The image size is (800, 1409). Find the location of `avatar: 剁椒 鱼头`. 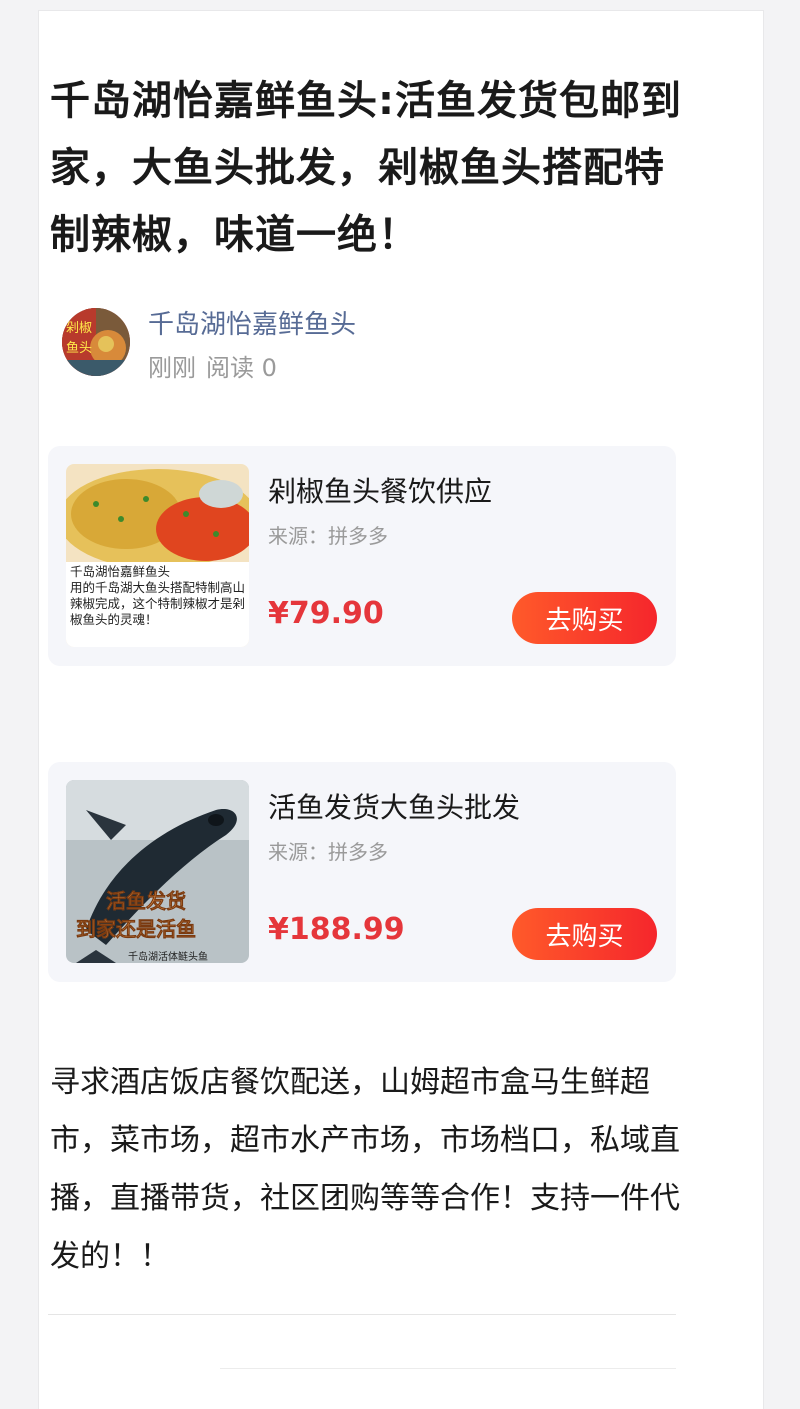

avatar: 剁椒 鱼头 is located at coordinates (96, 342).